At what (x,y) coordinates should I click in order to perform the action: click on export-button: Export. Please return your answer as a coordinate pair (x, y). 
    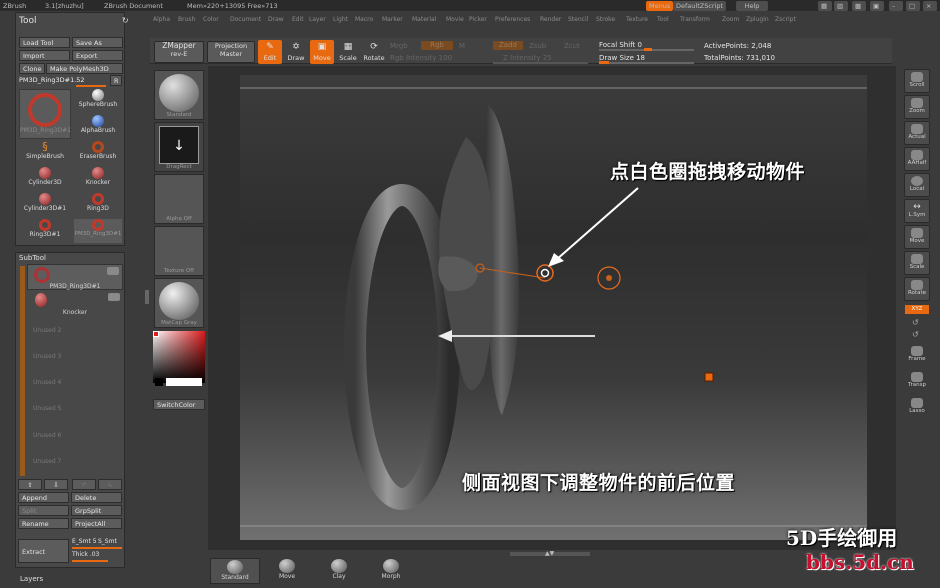
    Looking at the image, I should click on (97, 55).